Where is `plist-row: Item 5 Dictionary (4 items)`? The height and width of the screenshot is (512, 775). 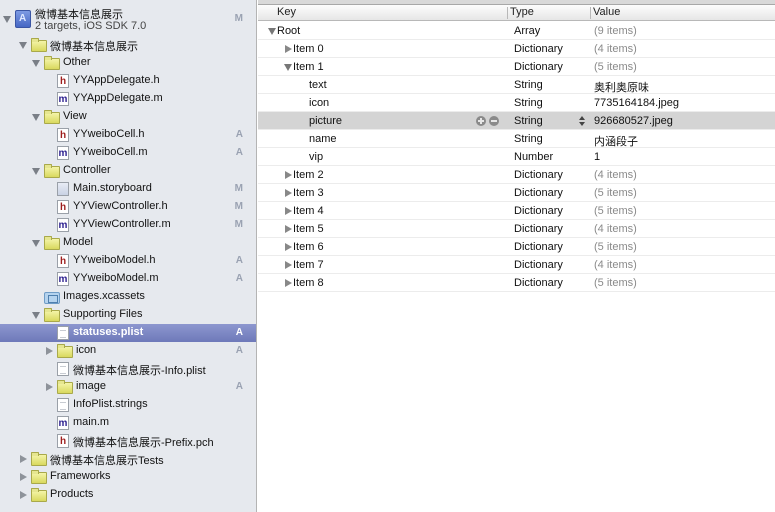
plist-row: Item 5 Dictionary (4 items) is located at coordinates (516, 229).